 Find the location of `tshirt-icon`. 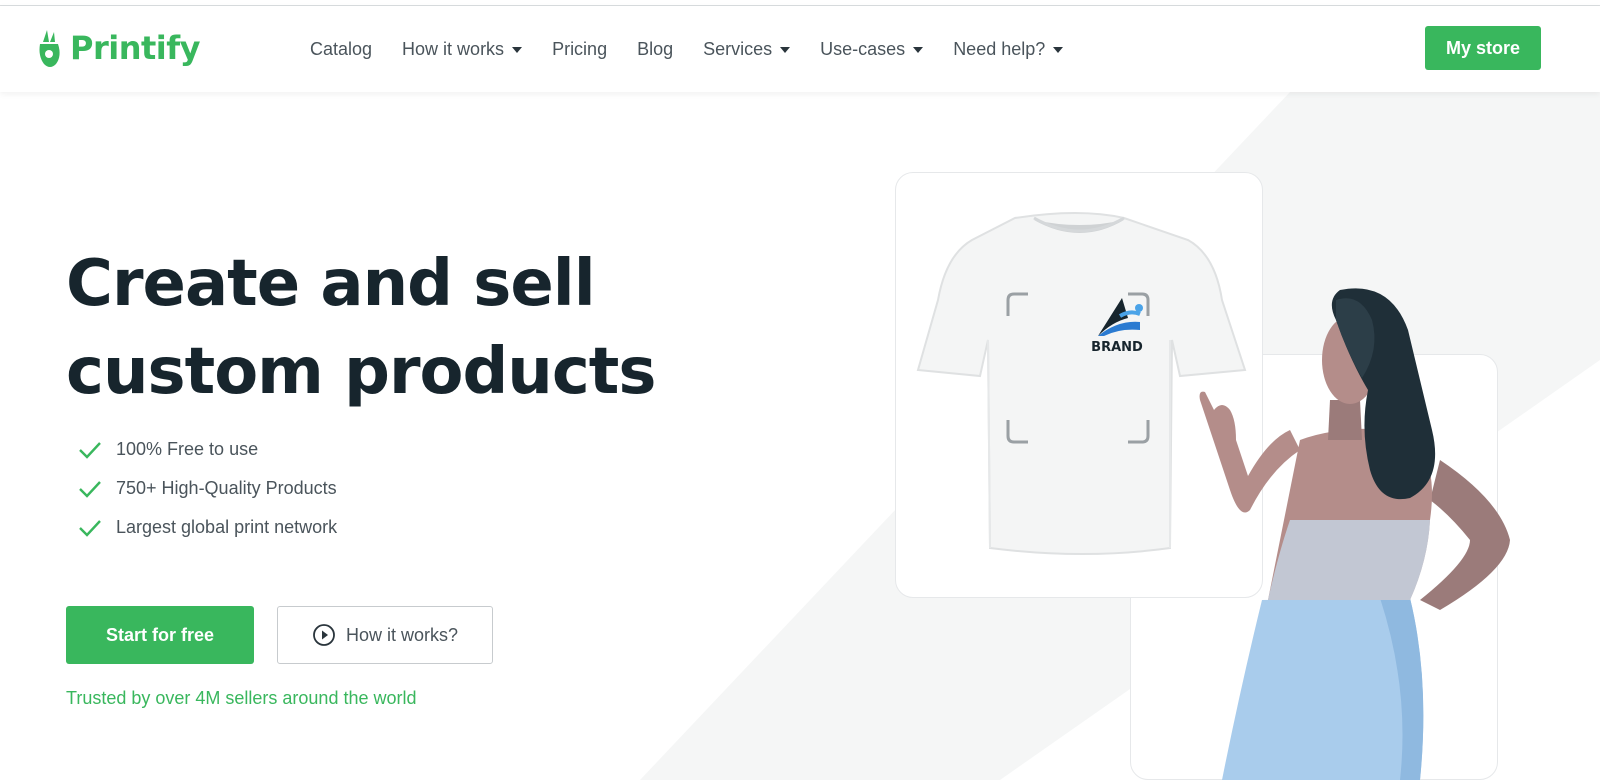

tshirt-icon is located at coordinates (1081, 383).